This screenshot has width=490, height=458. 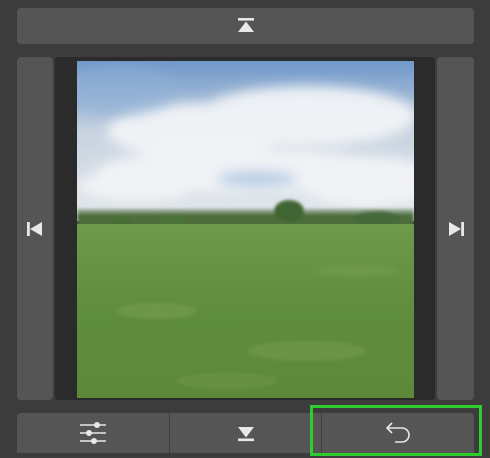 I want to click on selection-highlight, so click(x=396, y=430).